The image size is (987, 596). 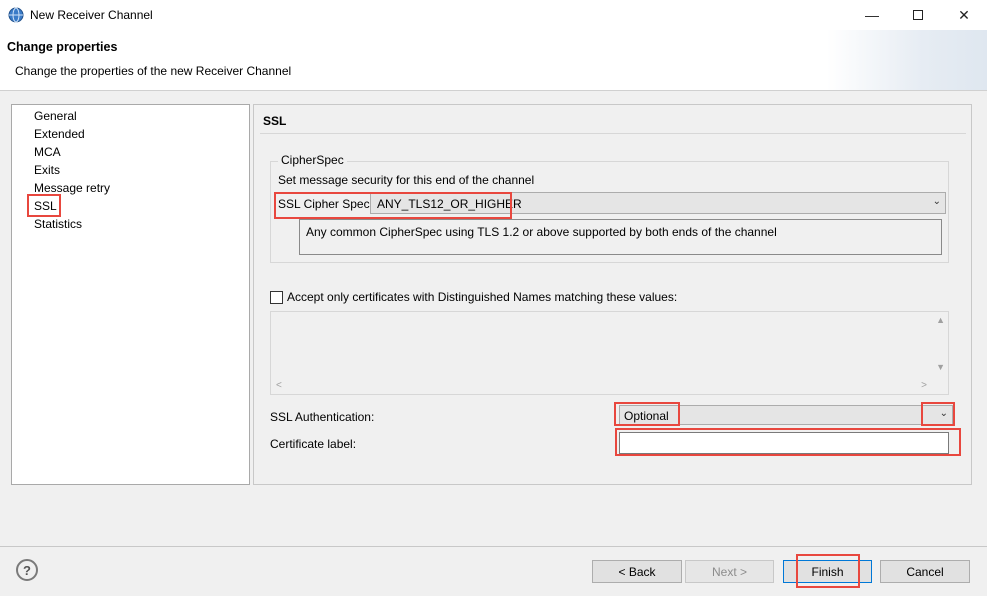 I want to click on bottom-divider, so click(x=493, y=546).